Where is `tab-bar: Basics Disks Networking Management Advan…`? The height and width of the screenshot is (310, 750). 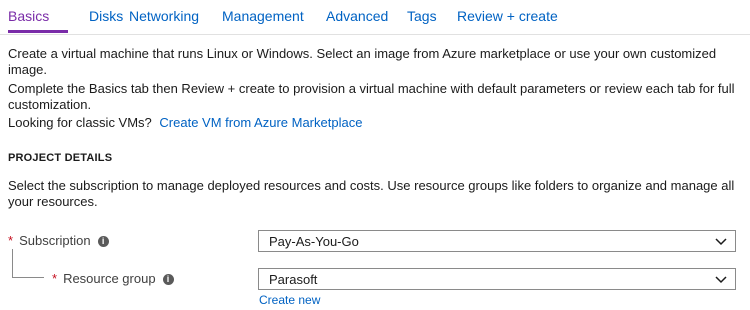 tab-bar: Basics Disks Networking Management Advan… is located at coordinates (375, 17).